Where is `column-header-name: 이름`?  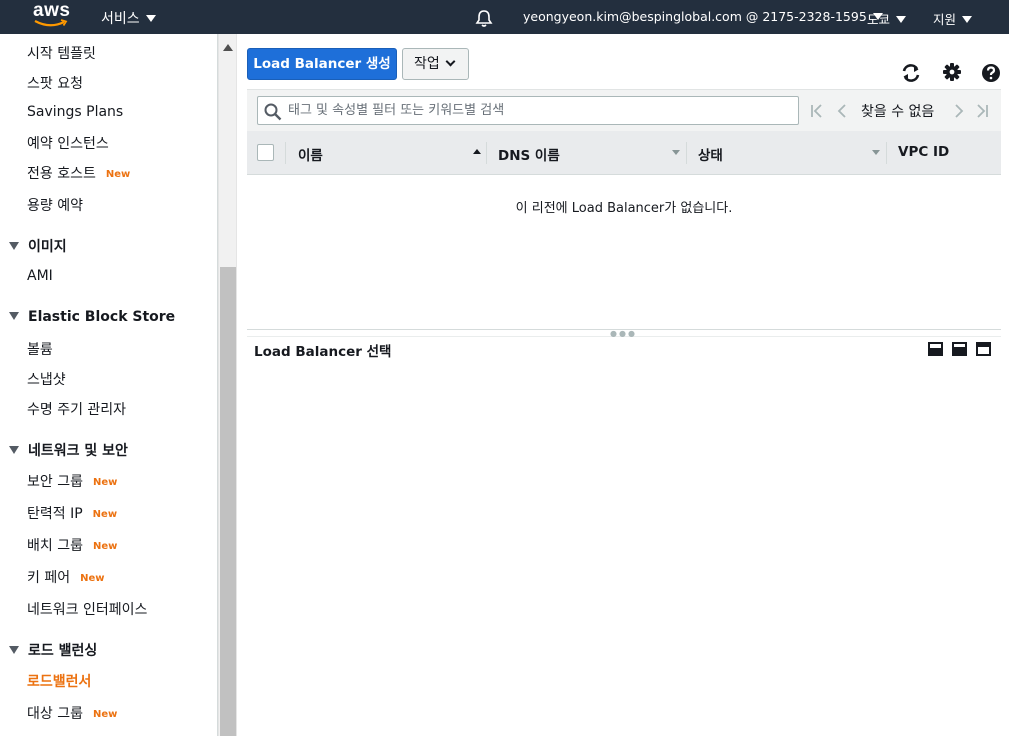
column-header-name: 이름 is located at coordinates (310, 154).